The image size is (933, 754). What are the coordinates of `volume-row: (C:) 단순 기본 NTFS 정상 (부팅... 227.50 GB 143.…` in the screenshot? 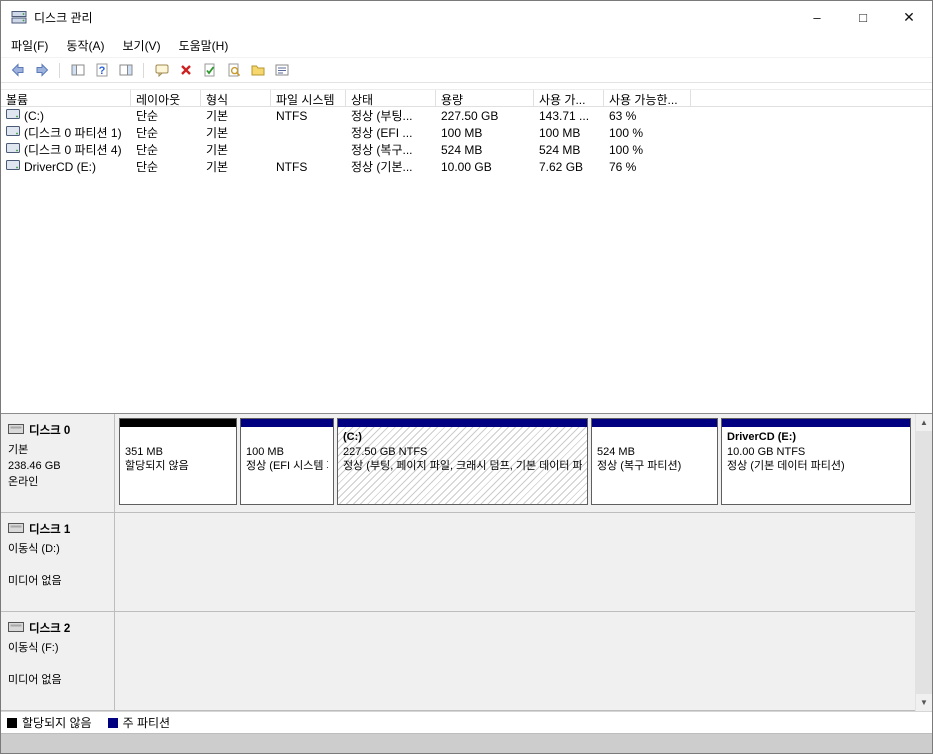 It's located at (466, 115).